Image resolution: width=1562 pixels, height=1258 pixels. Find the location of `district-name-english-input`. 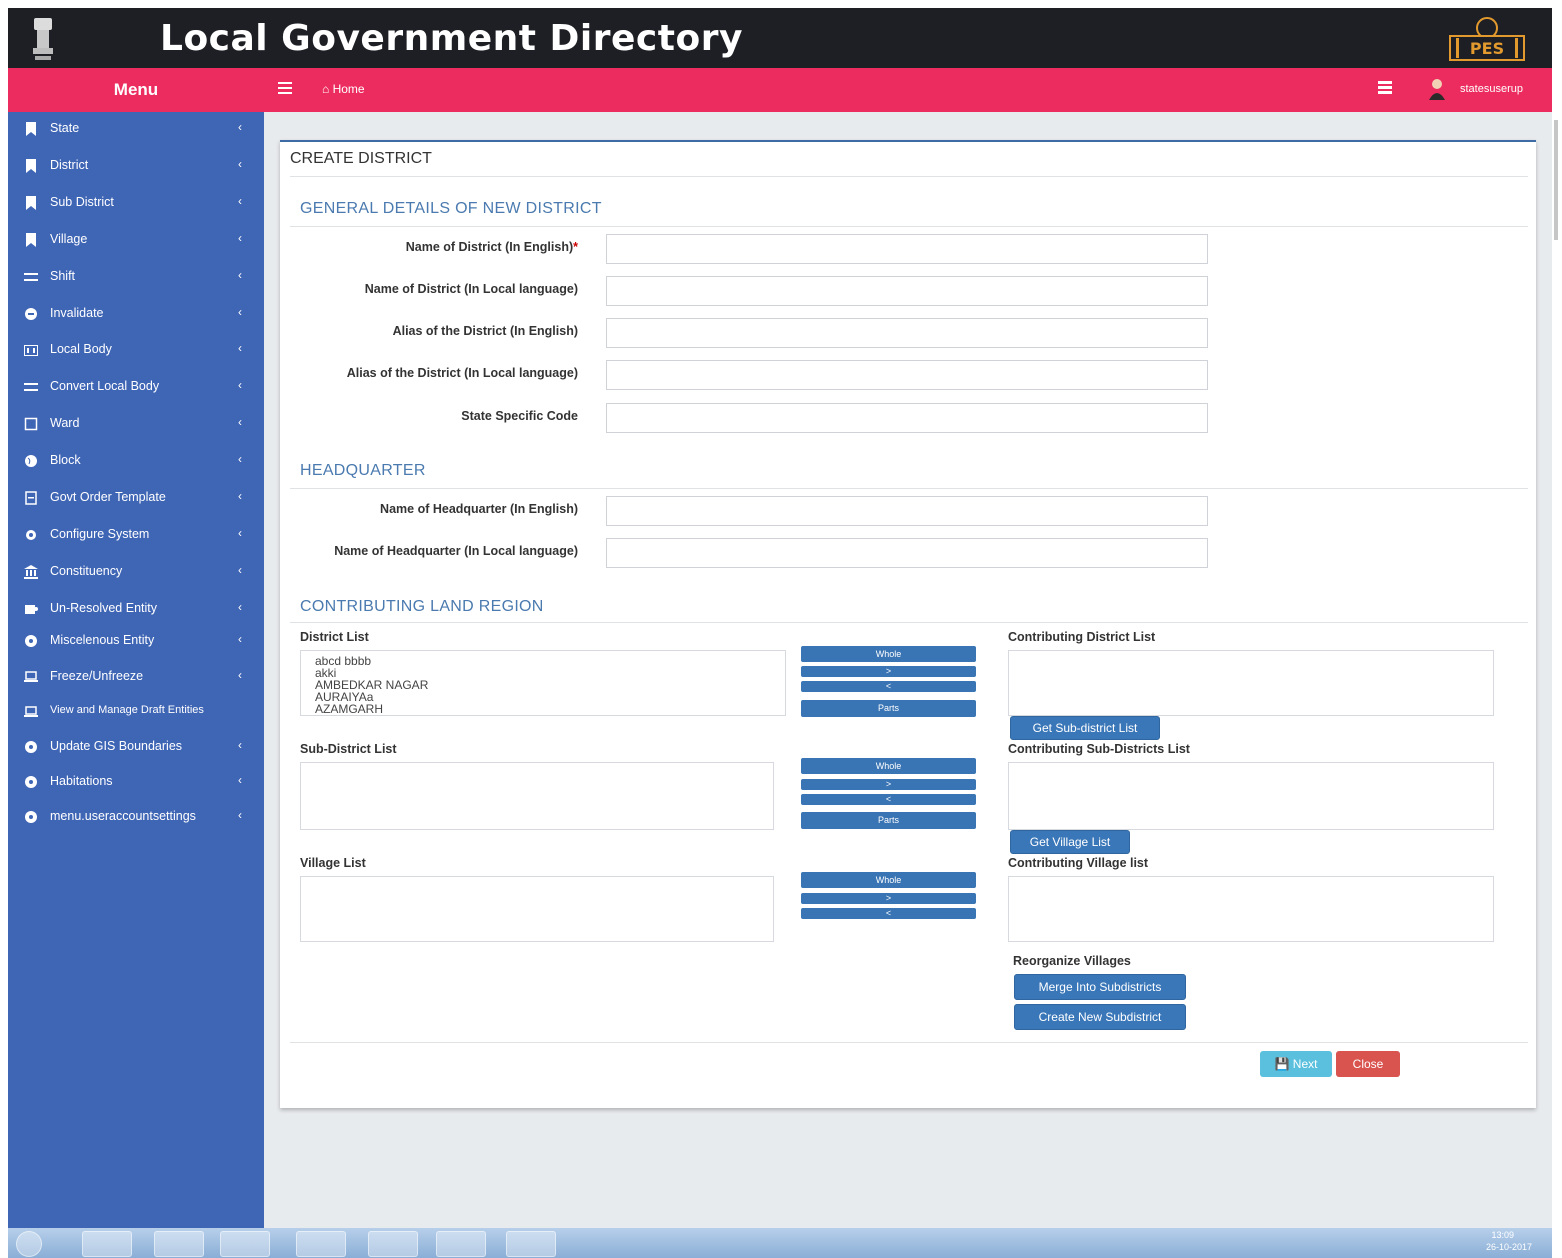

district-name-english-input is located at coordinates (907, 249).